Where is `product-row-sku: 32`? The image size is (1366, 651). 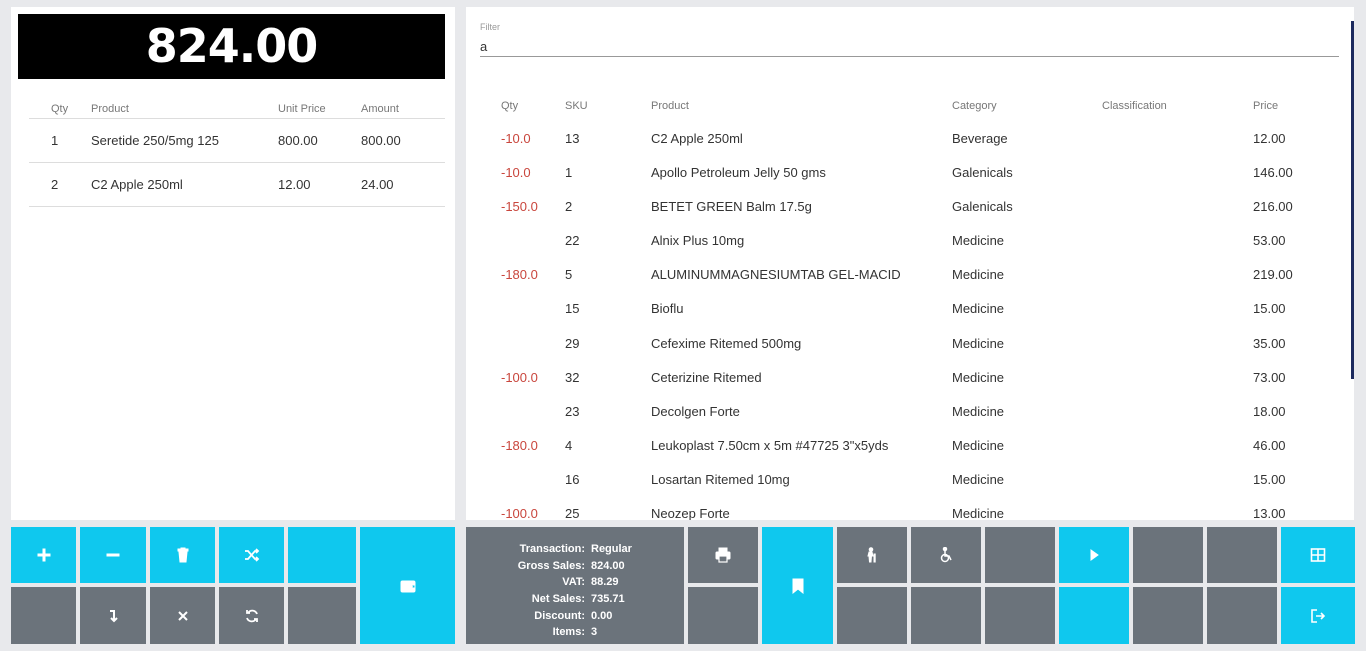 product-row-sku: 32 is located at coordinates (572, 377).